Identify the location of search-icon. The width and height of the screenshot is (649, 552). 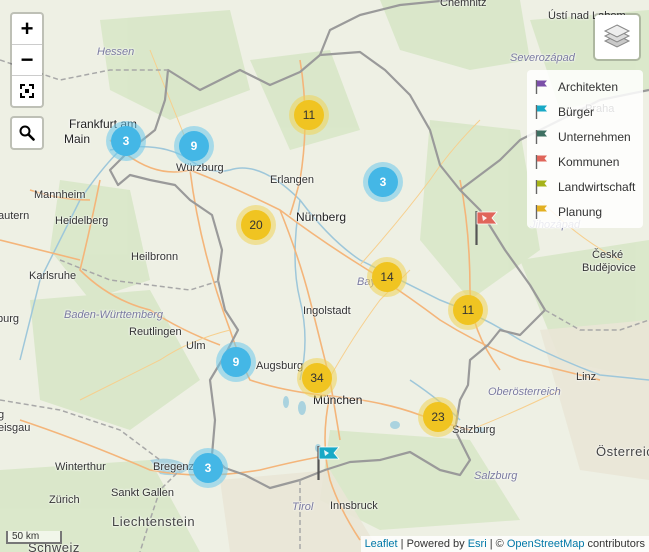
(27, 133).